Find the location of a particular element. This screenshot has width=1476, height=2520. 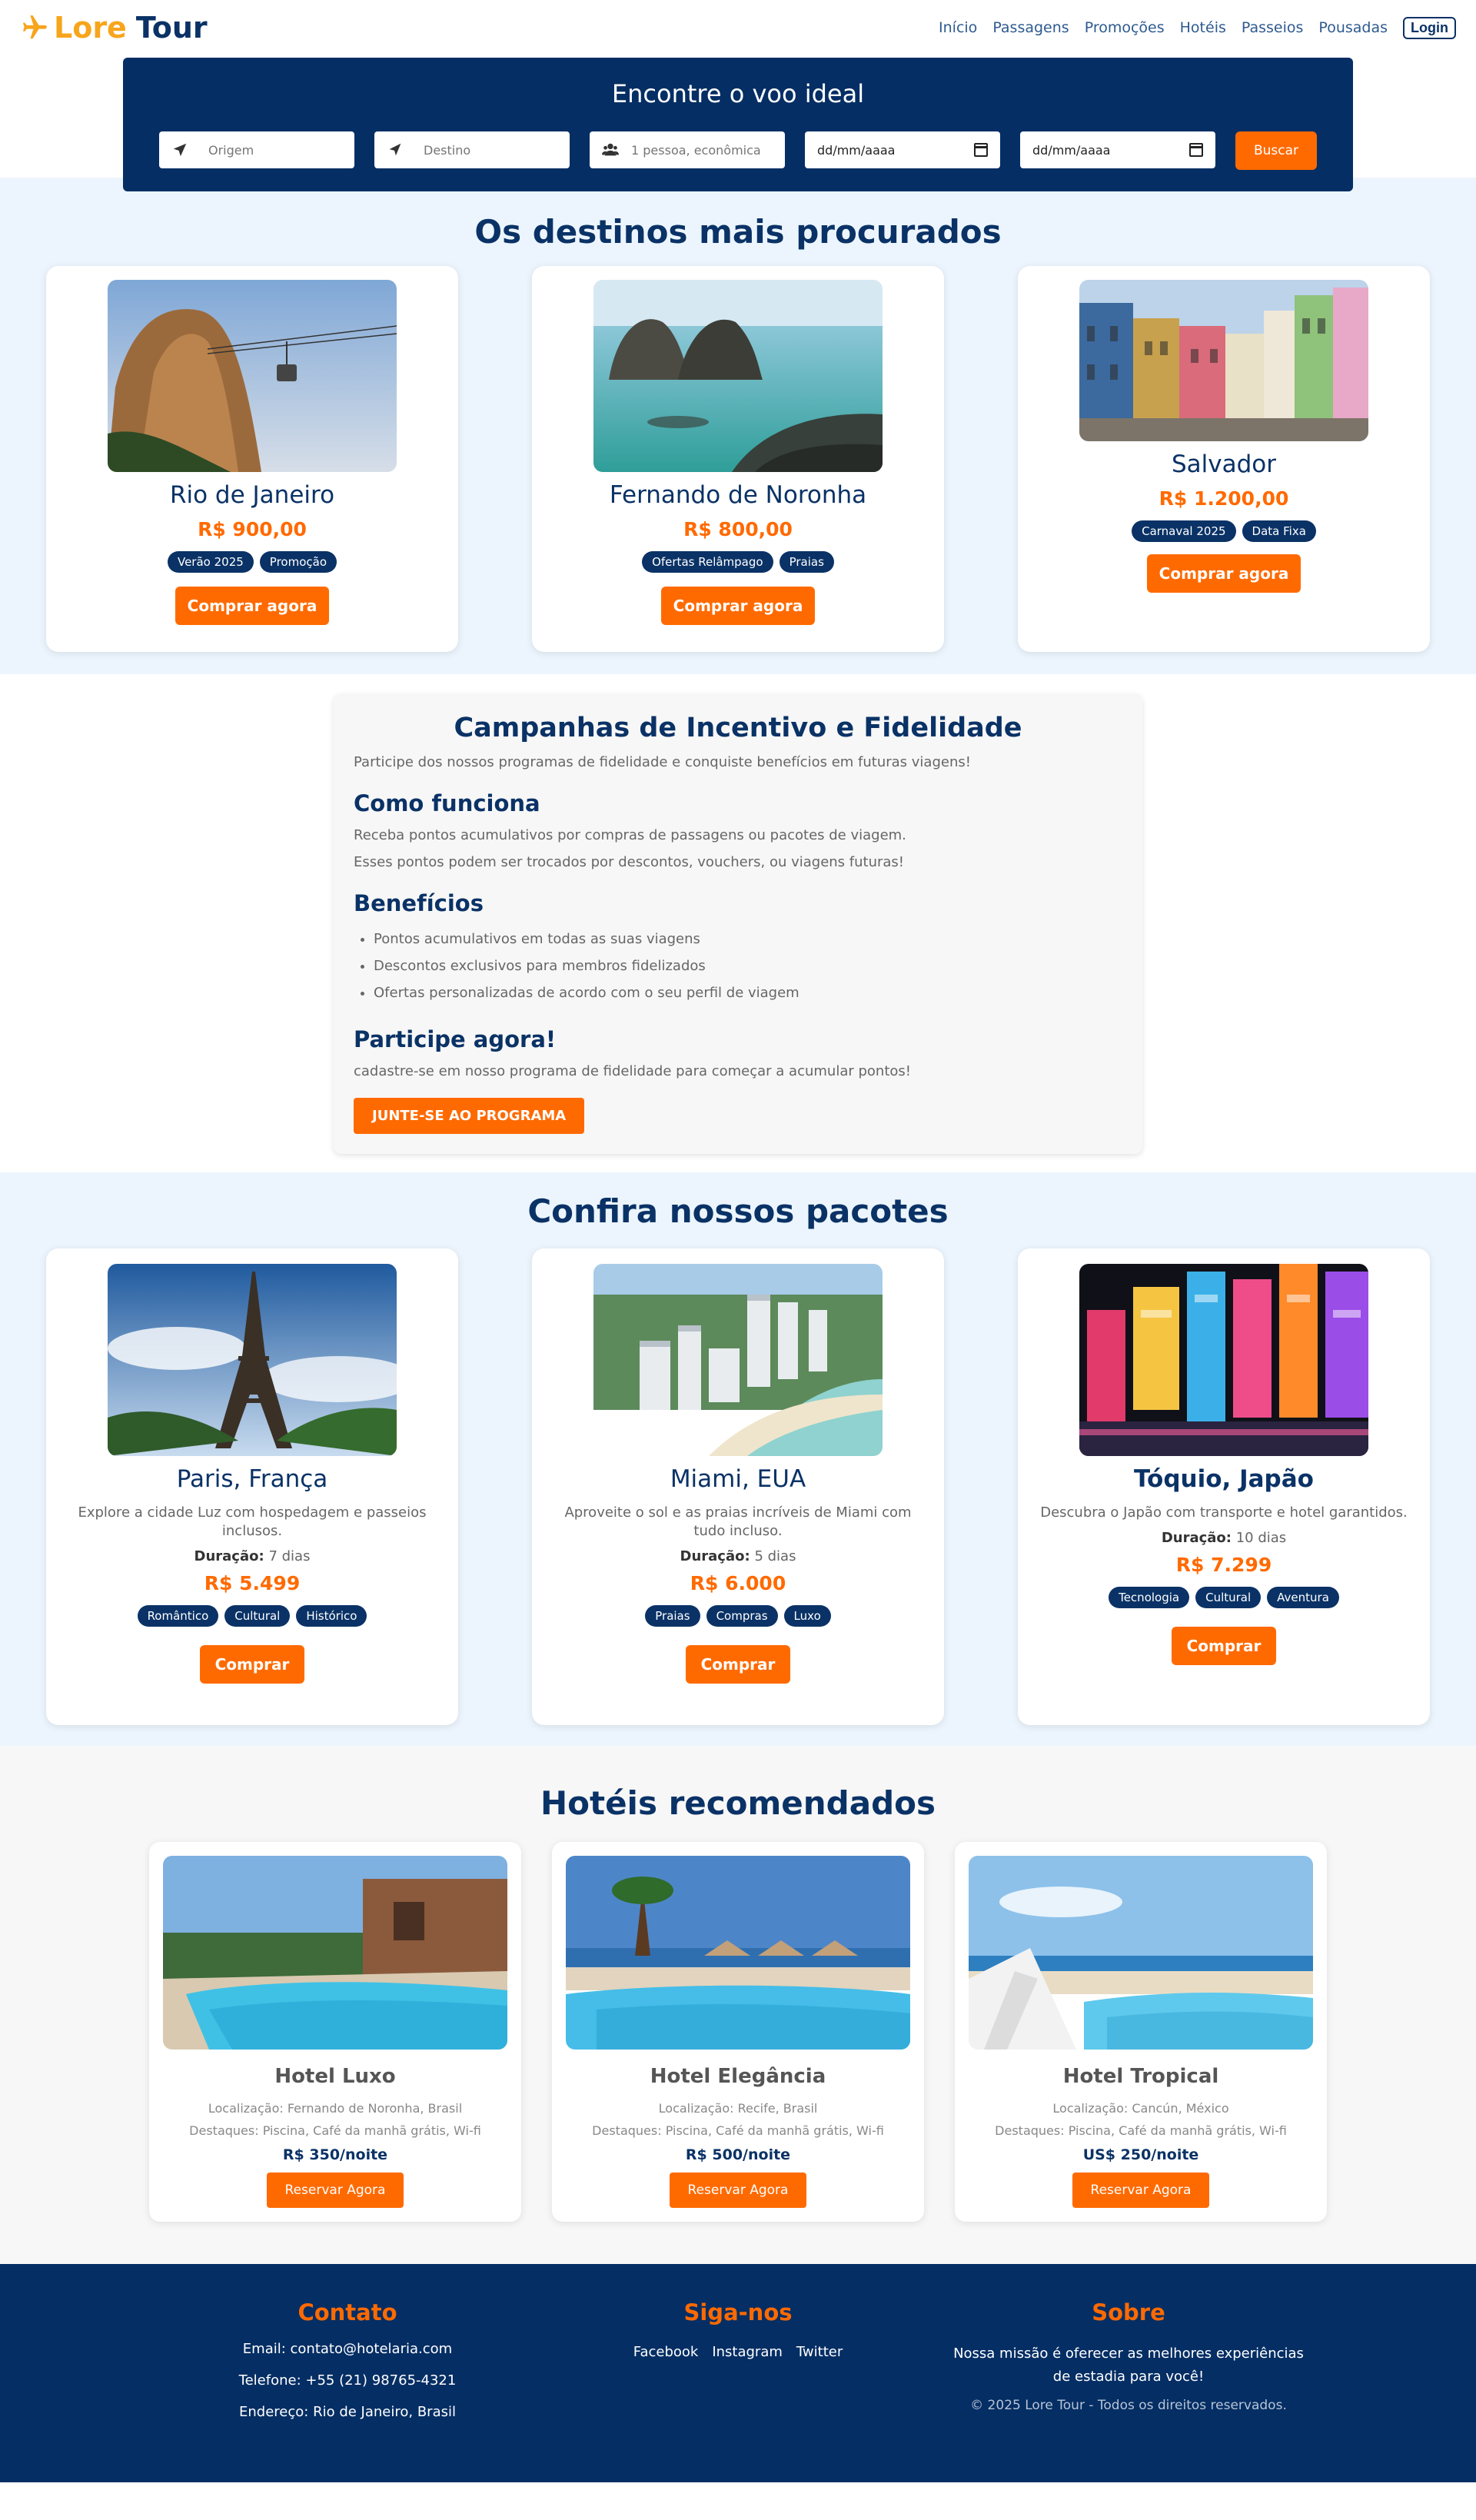

destination-tags: Verão 2025 Promoção is located at coordinates (252, 562).